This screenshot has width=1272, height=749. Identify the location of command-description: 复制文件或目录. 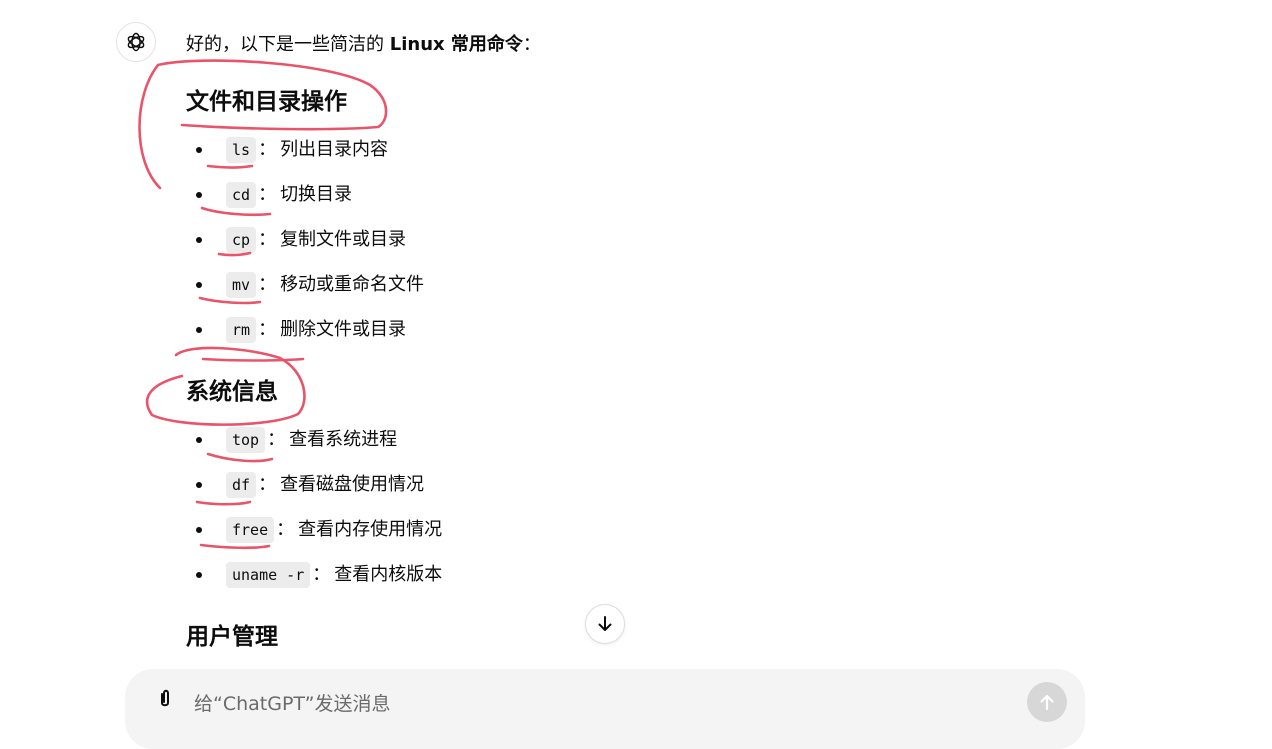
(343, 239).